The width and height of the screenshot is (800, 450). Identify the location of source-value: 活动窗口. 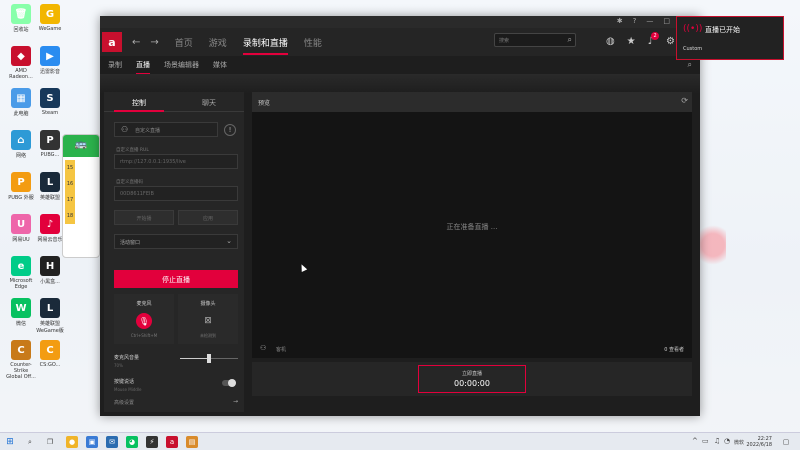
(130, 243).